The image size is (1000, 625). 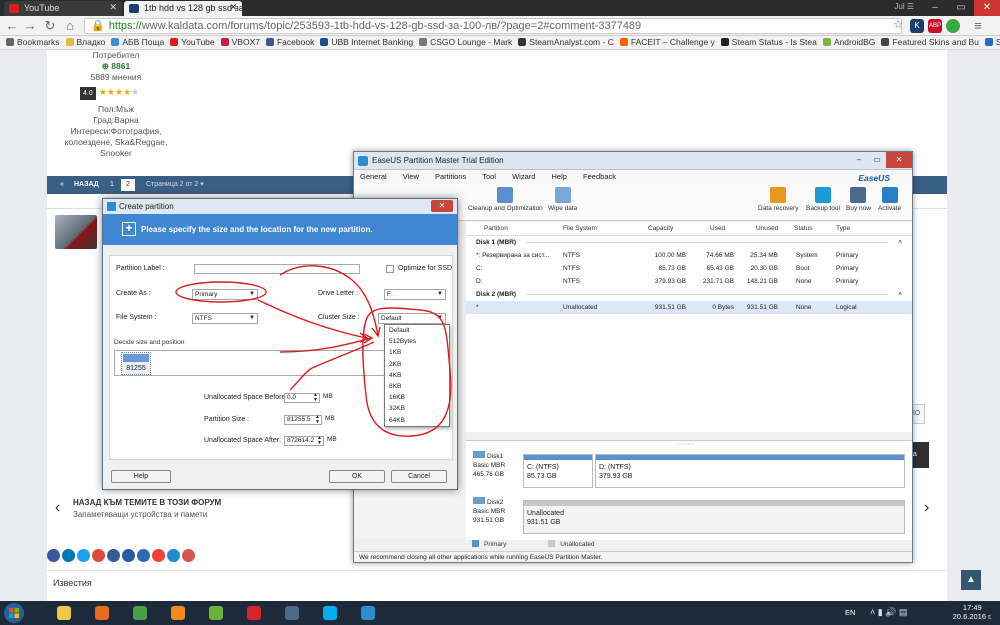 What do you see at coordinates (465, 42) in the screenshot?
I see `bookmark-item: CSGO Lounge - Mark` at bounding box center [465, 42].